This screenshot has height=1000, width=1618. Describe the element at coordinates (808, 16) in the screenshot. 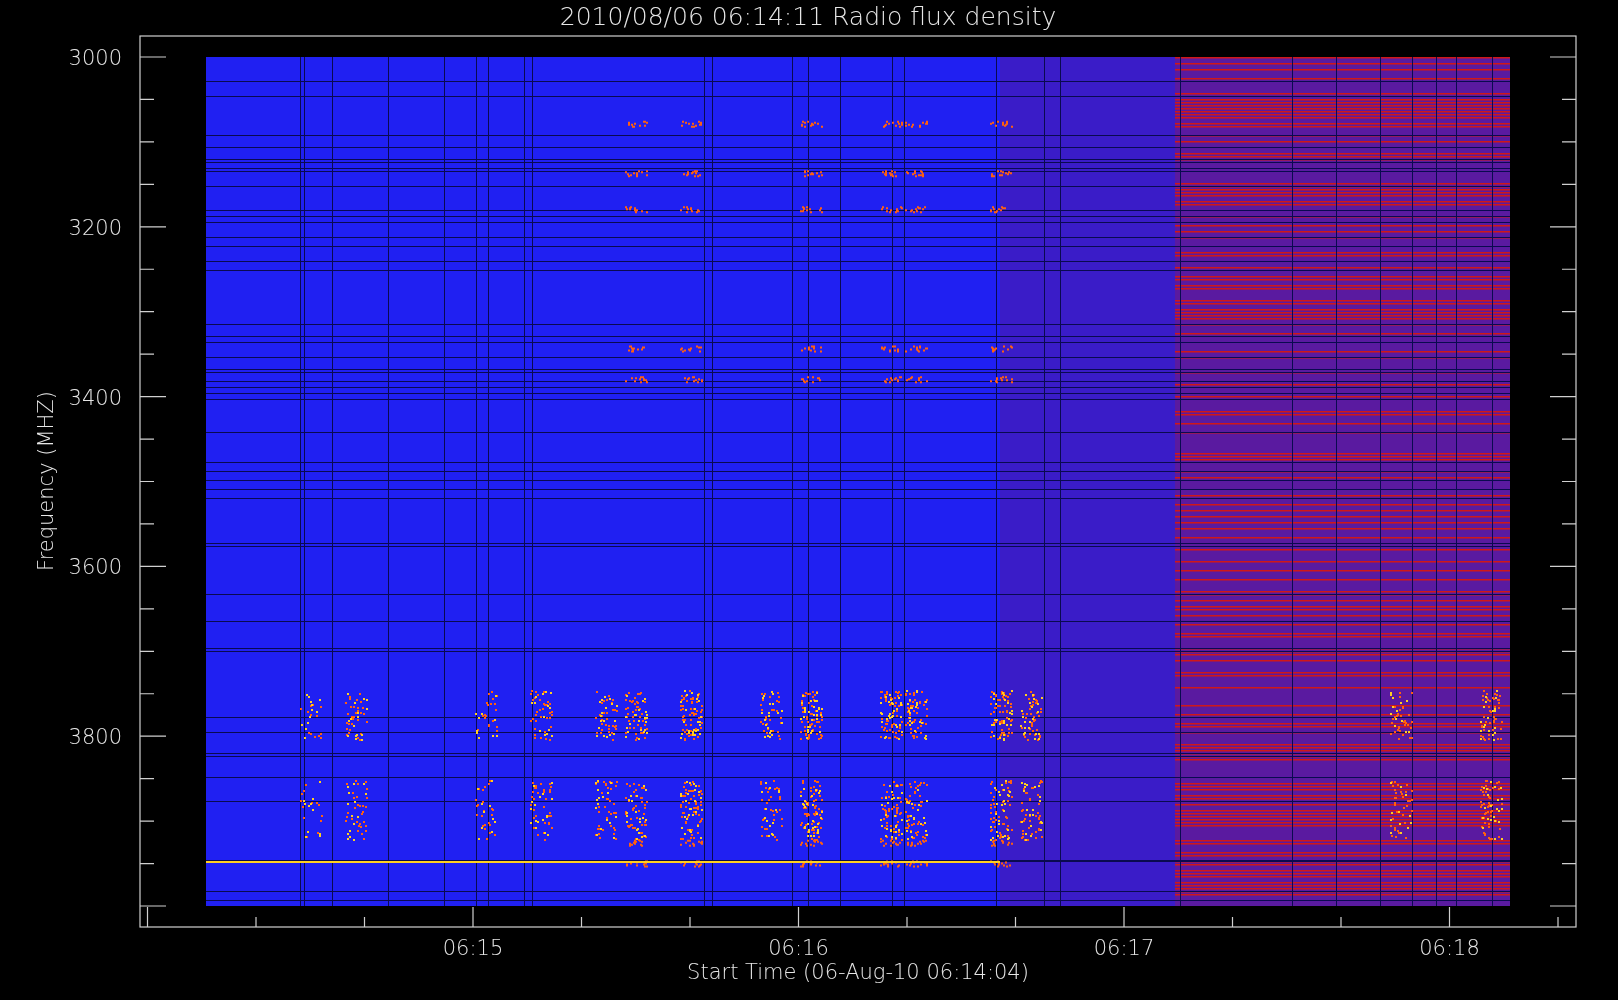

I see `plot-title: 2010/08/06 06:14:11 Radio flux density` at that location.